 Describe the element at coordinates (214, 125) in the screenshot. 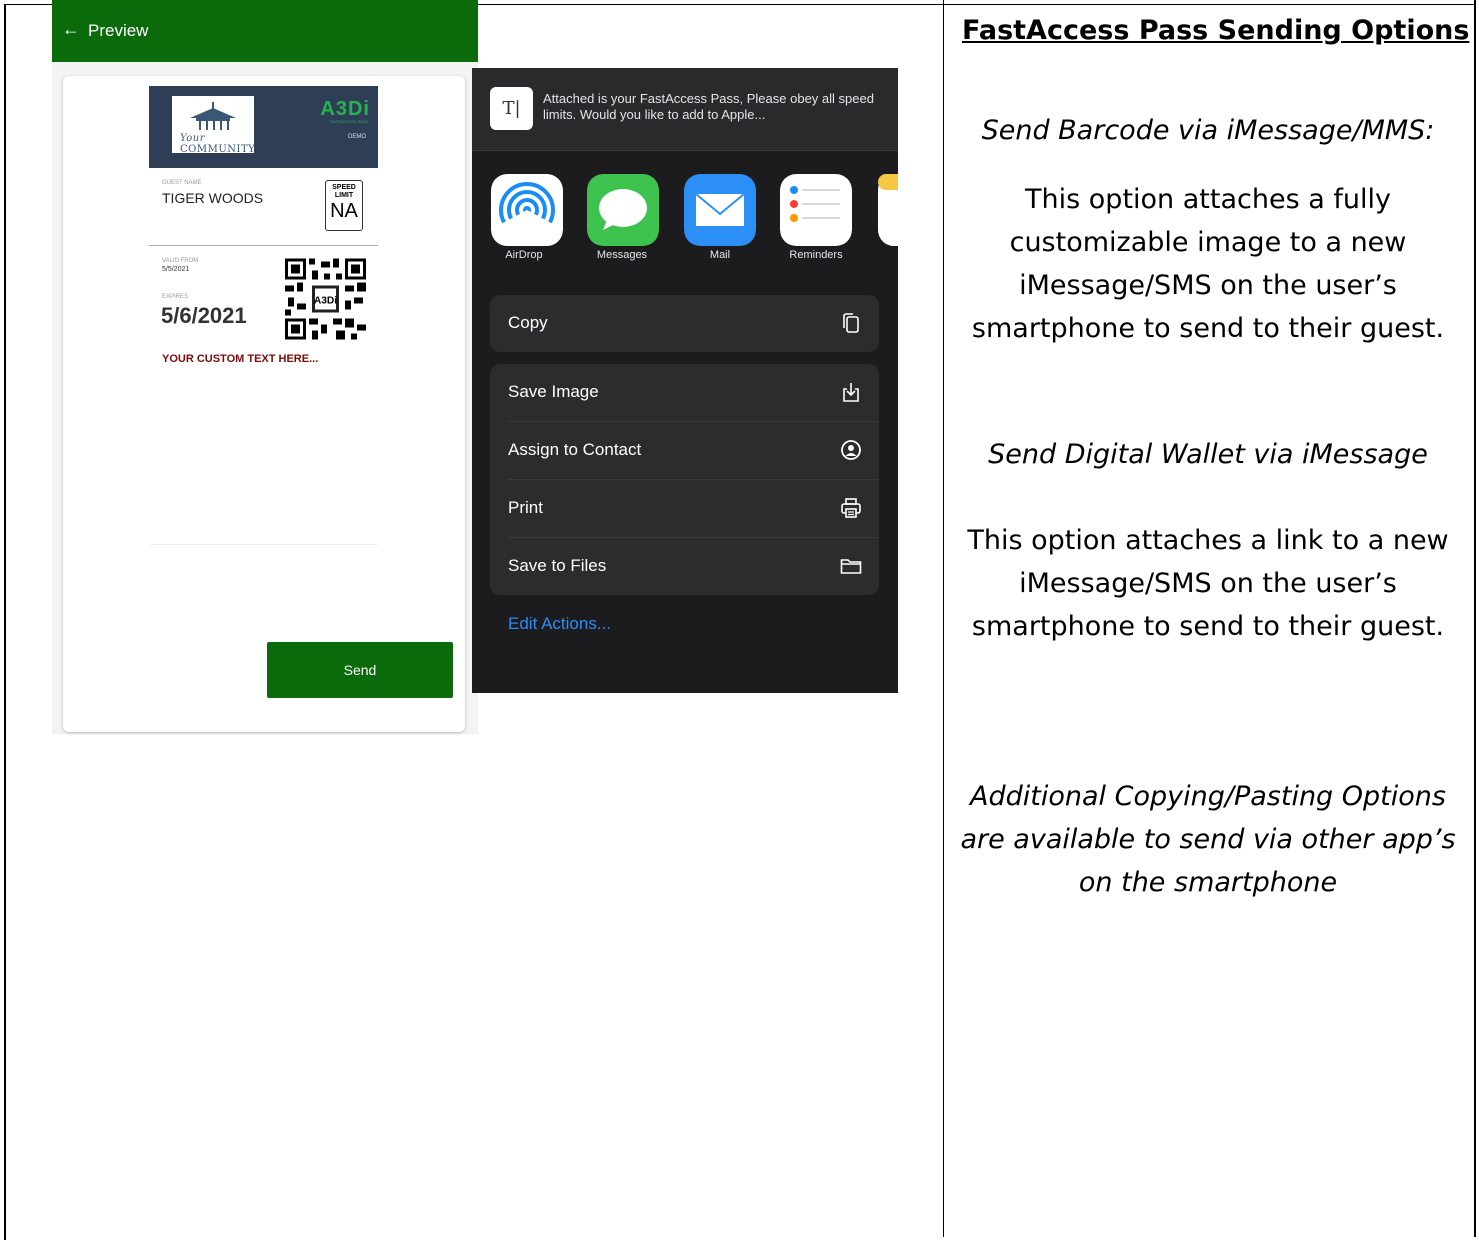

I see `community-logo: Your COMMUNITY` at that location.